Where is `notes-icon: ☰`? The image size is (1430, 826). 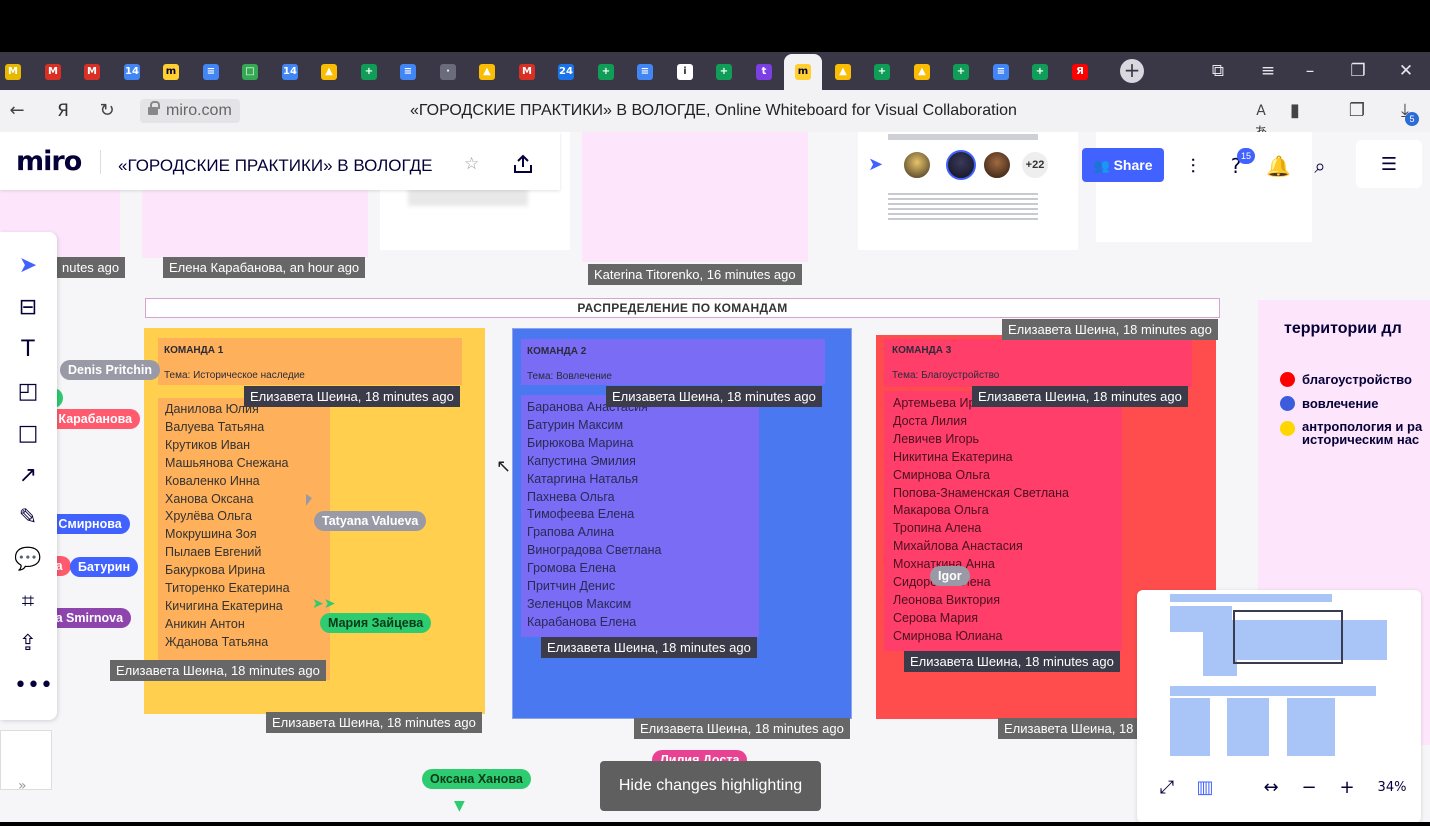
notes-icon: ☰ is located at coordinates (1389, 164).